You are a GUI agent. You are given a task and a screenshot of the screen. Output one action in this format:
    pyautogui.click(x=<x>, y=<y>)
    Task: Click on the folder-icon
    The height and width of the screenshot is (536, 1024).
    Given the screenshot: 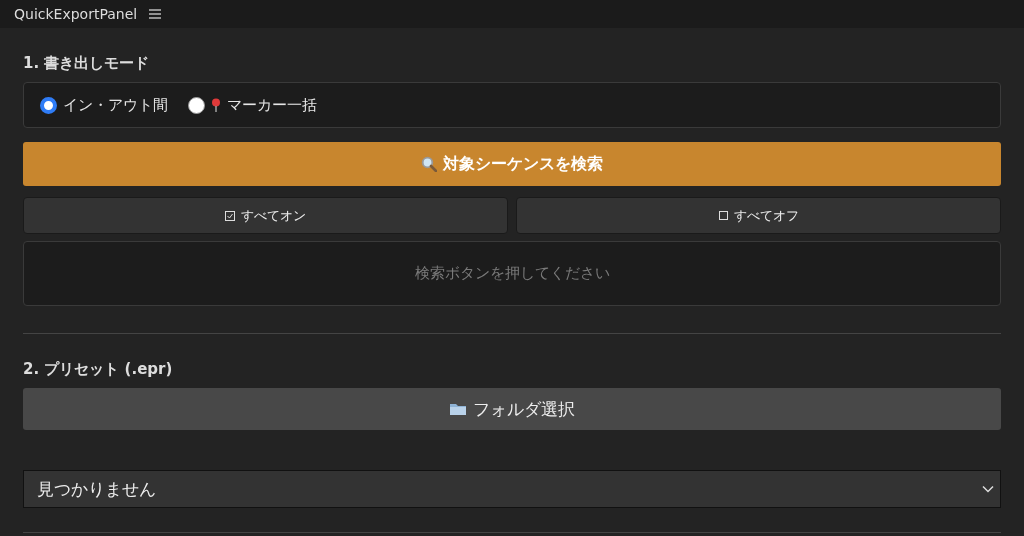 What is the action you would take?
    pyautogui.click(x=458, y=409)
    